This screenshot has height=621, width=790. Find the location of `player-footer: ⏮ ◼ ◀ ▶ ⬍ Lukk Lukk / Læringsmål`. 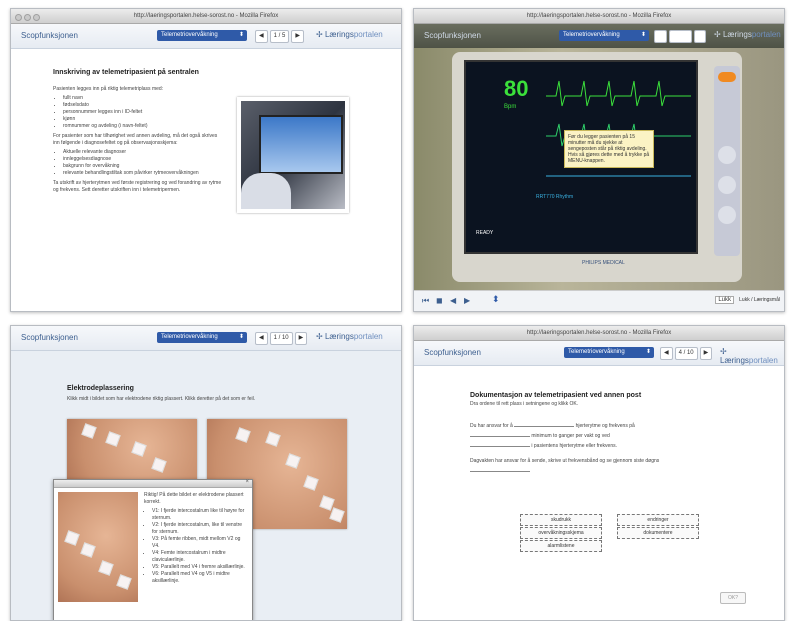

player-footer: ⏮ ◼ ◀ ▶ ⬍ Lukk Lukk / Læringsmål is located at coordinates (599, 300).